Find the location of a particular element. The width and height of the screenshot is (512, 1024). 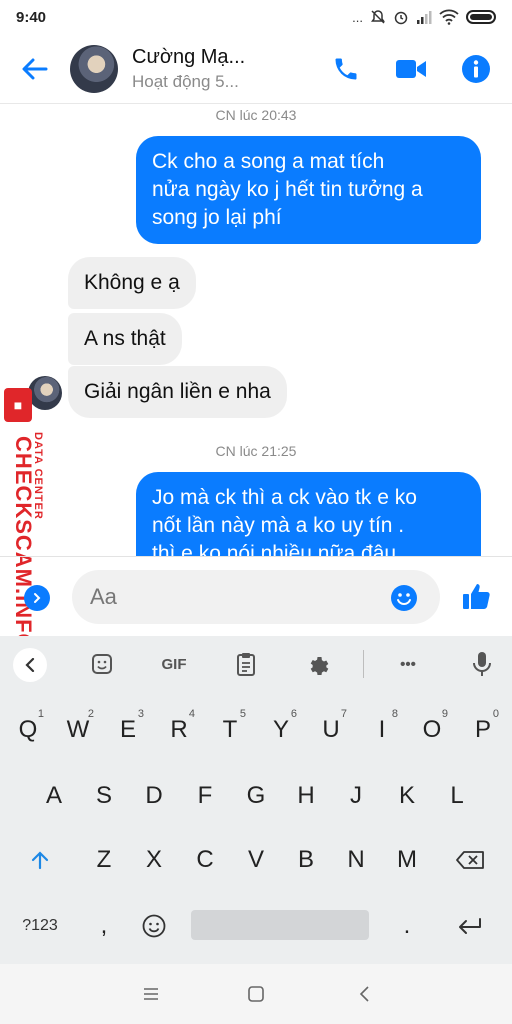

space-bar is located at coordinates (280, 925).